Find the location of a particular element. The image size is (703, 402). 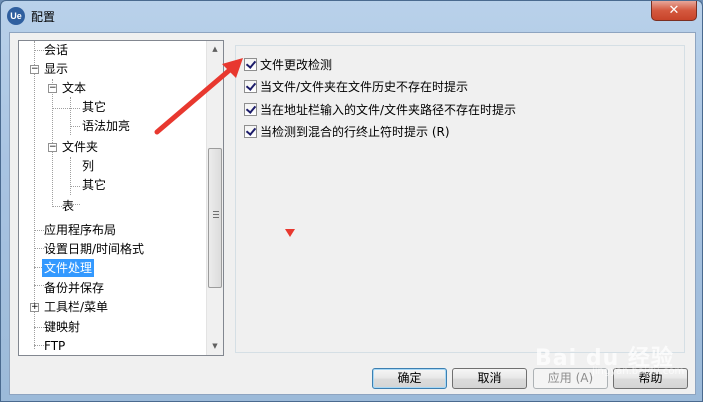

option-file-change-detection: 文件更改检测 is located at coordinates (288, 64).